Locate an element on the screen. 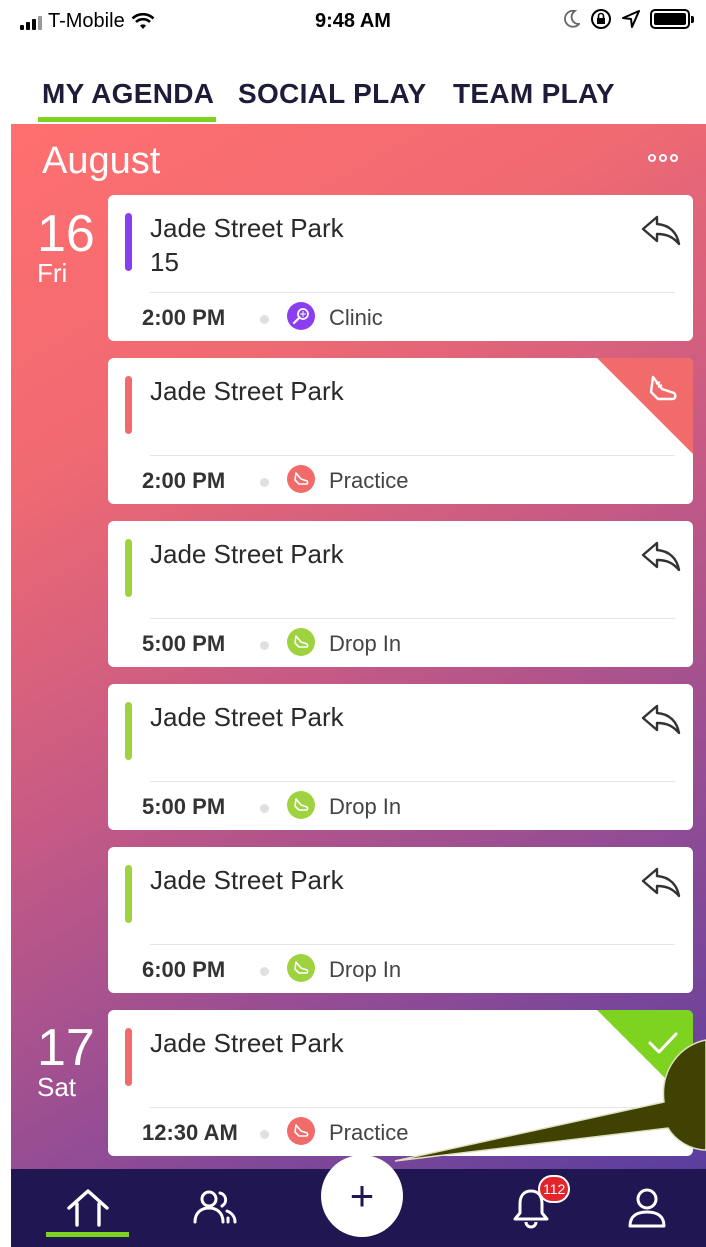  add-icon: + is located at coordinates (362, 1195).